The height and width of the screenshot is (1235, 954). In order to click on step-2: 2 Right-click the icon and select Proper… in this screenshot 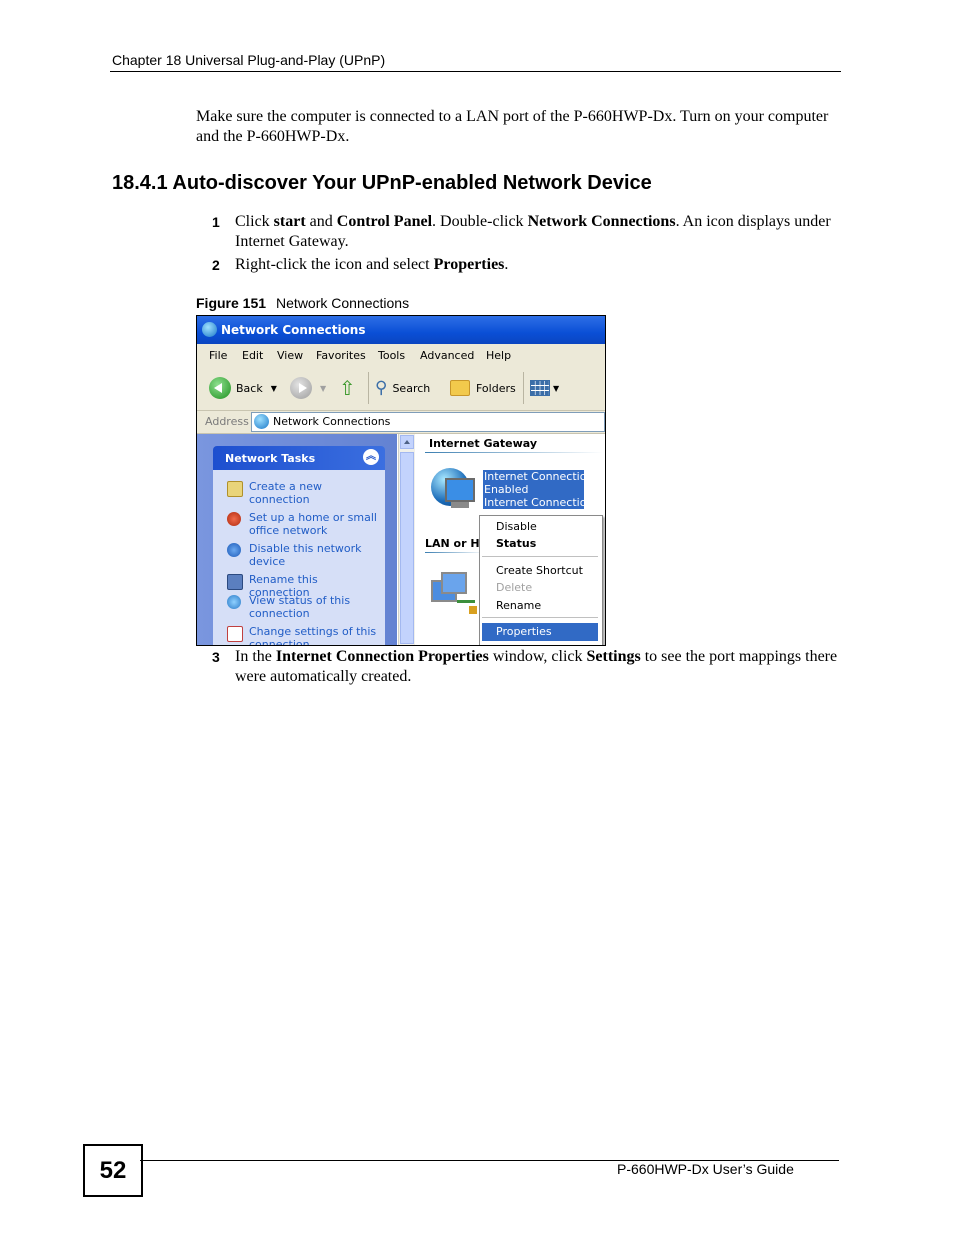, I will do `click(527, 266)`.